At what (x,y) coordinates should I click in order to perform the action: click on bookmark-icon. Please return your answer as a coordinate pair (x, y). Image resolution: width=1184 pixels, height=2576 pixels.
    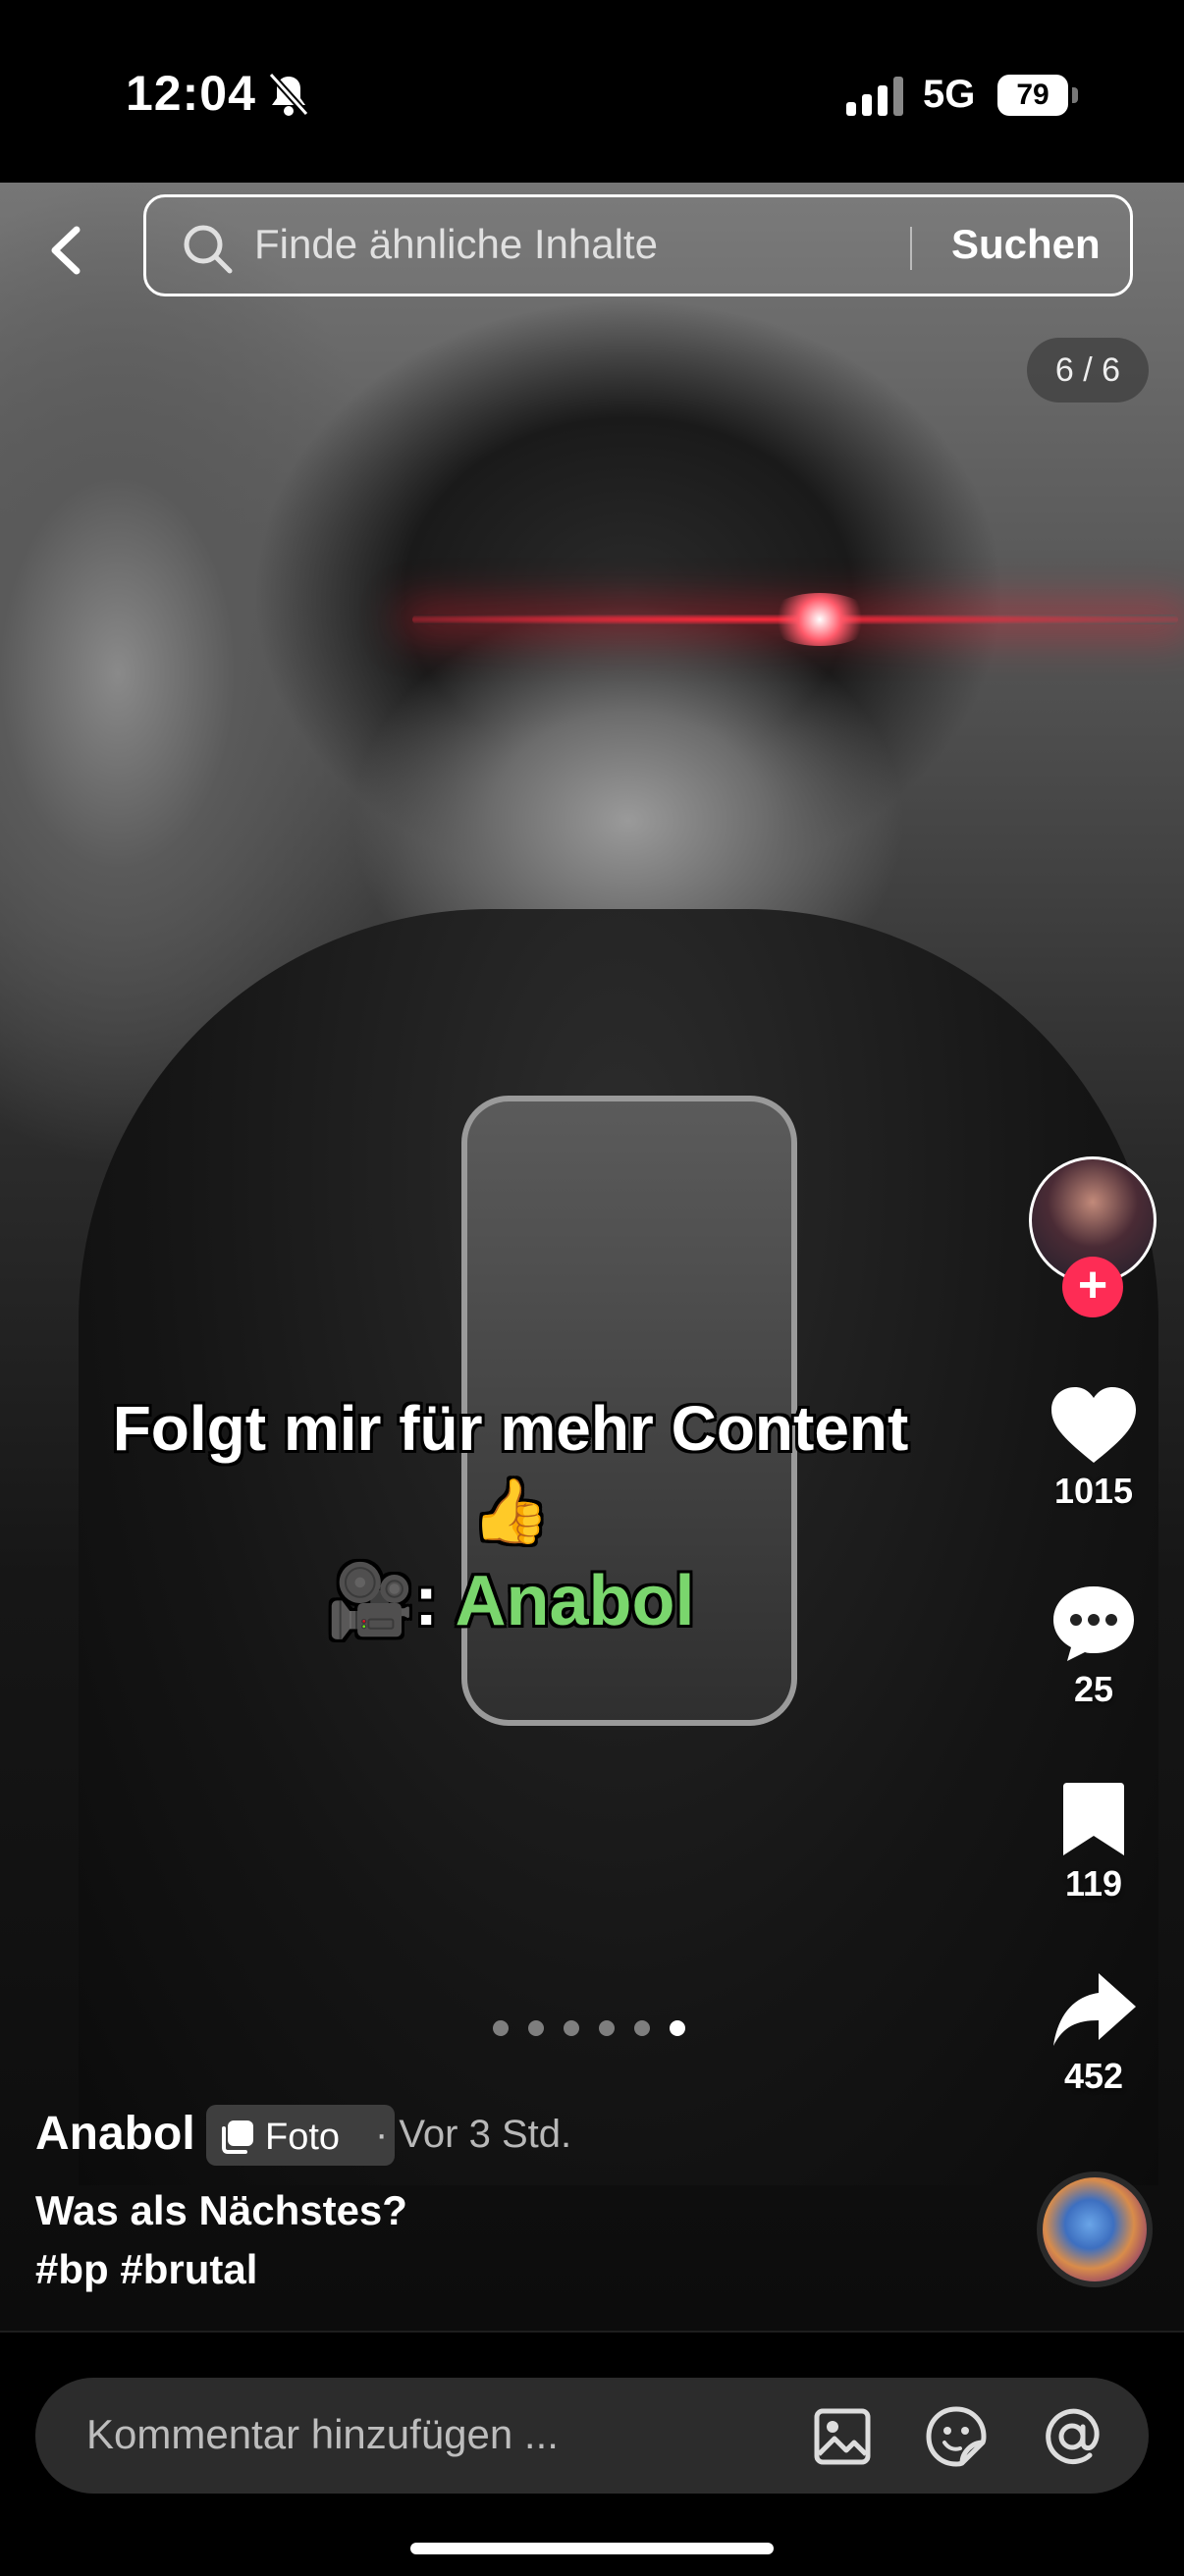
    Looking at the image, I should click on (1093, 1819).